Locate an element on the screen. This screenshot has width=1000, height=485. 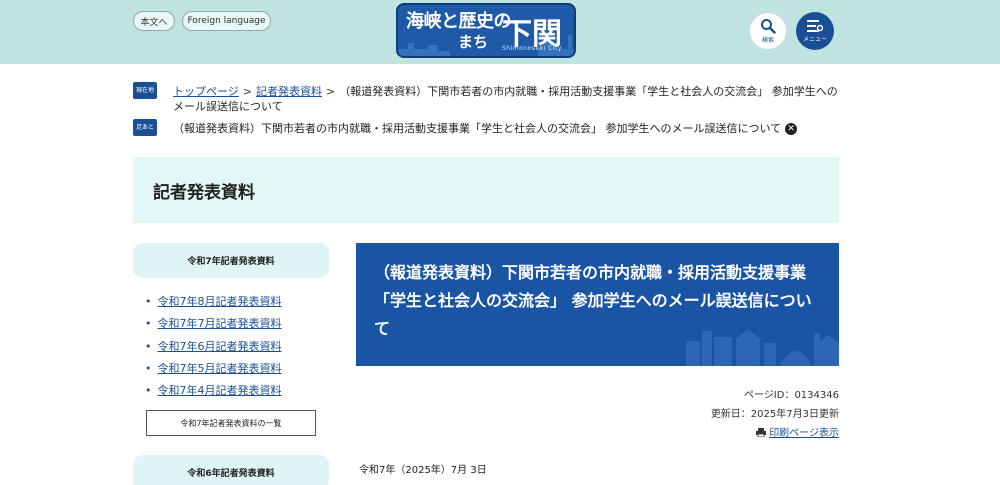
sidebar-list-all-button: 令和7年記者発表資料の一覧 is located at coordinates (231, 423).